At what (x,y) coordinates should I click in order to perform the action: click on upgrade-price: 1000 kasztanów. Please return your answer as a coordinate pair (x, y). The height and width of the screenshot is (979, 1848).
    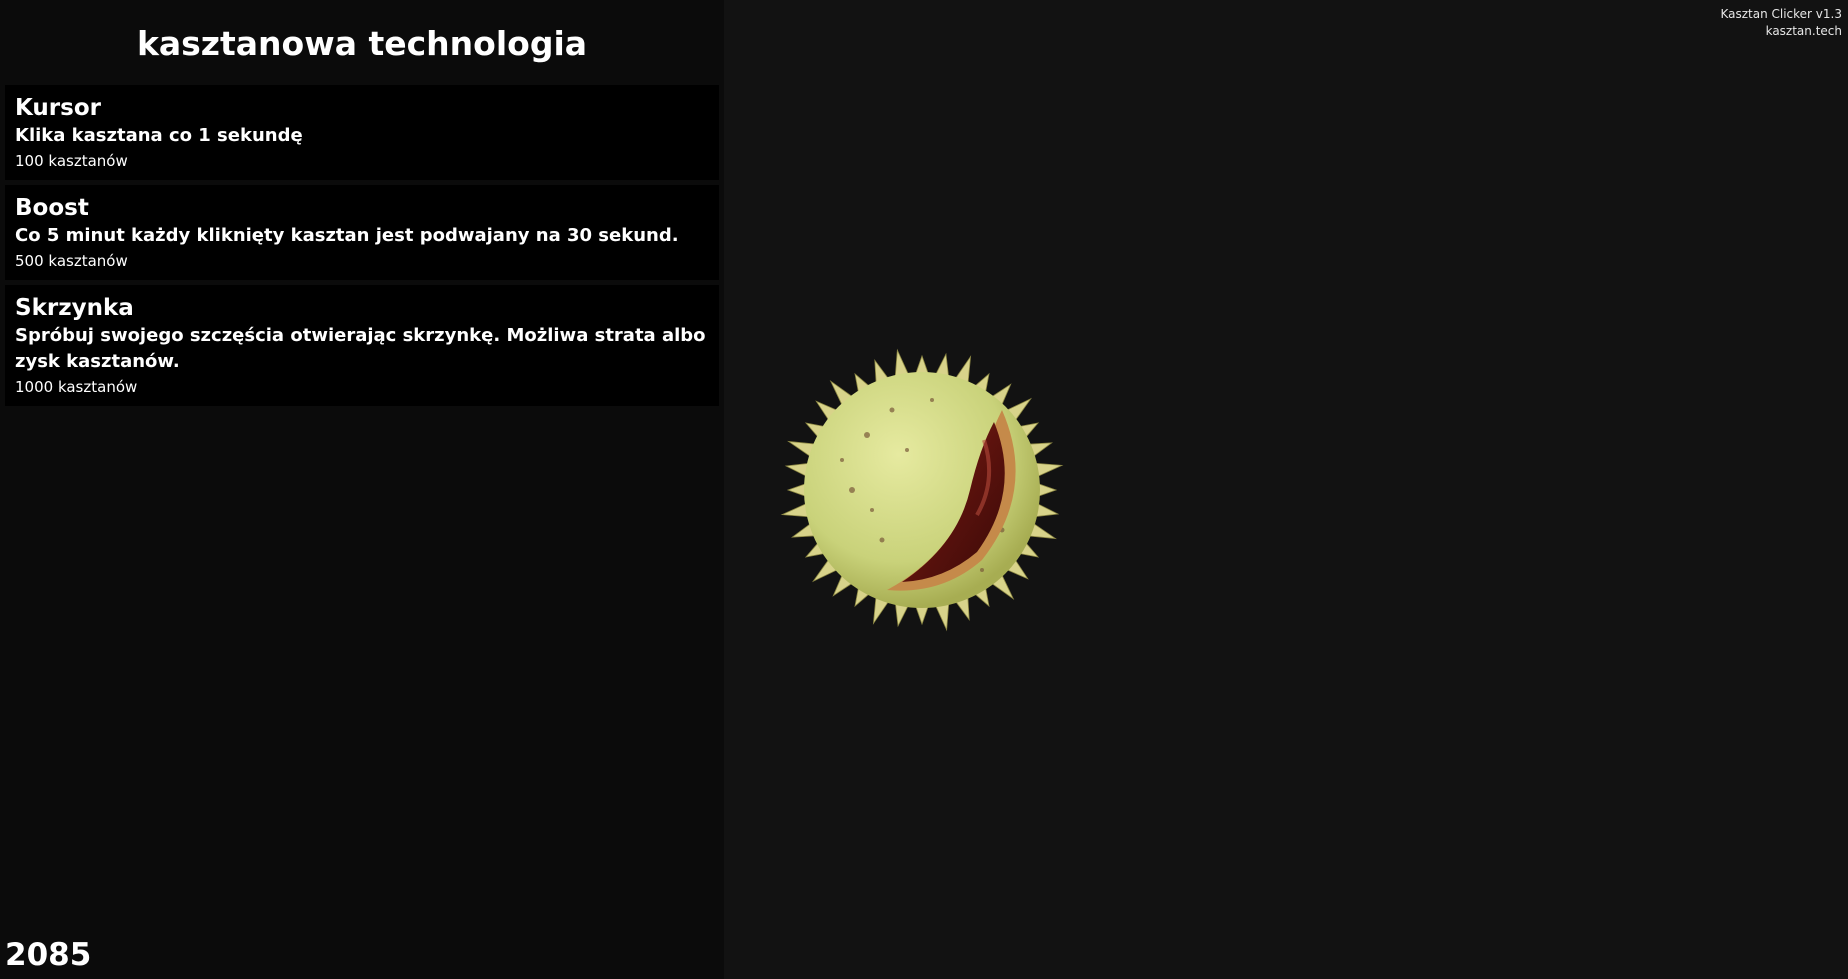
    Looking at the image, I should click on (76, 387).